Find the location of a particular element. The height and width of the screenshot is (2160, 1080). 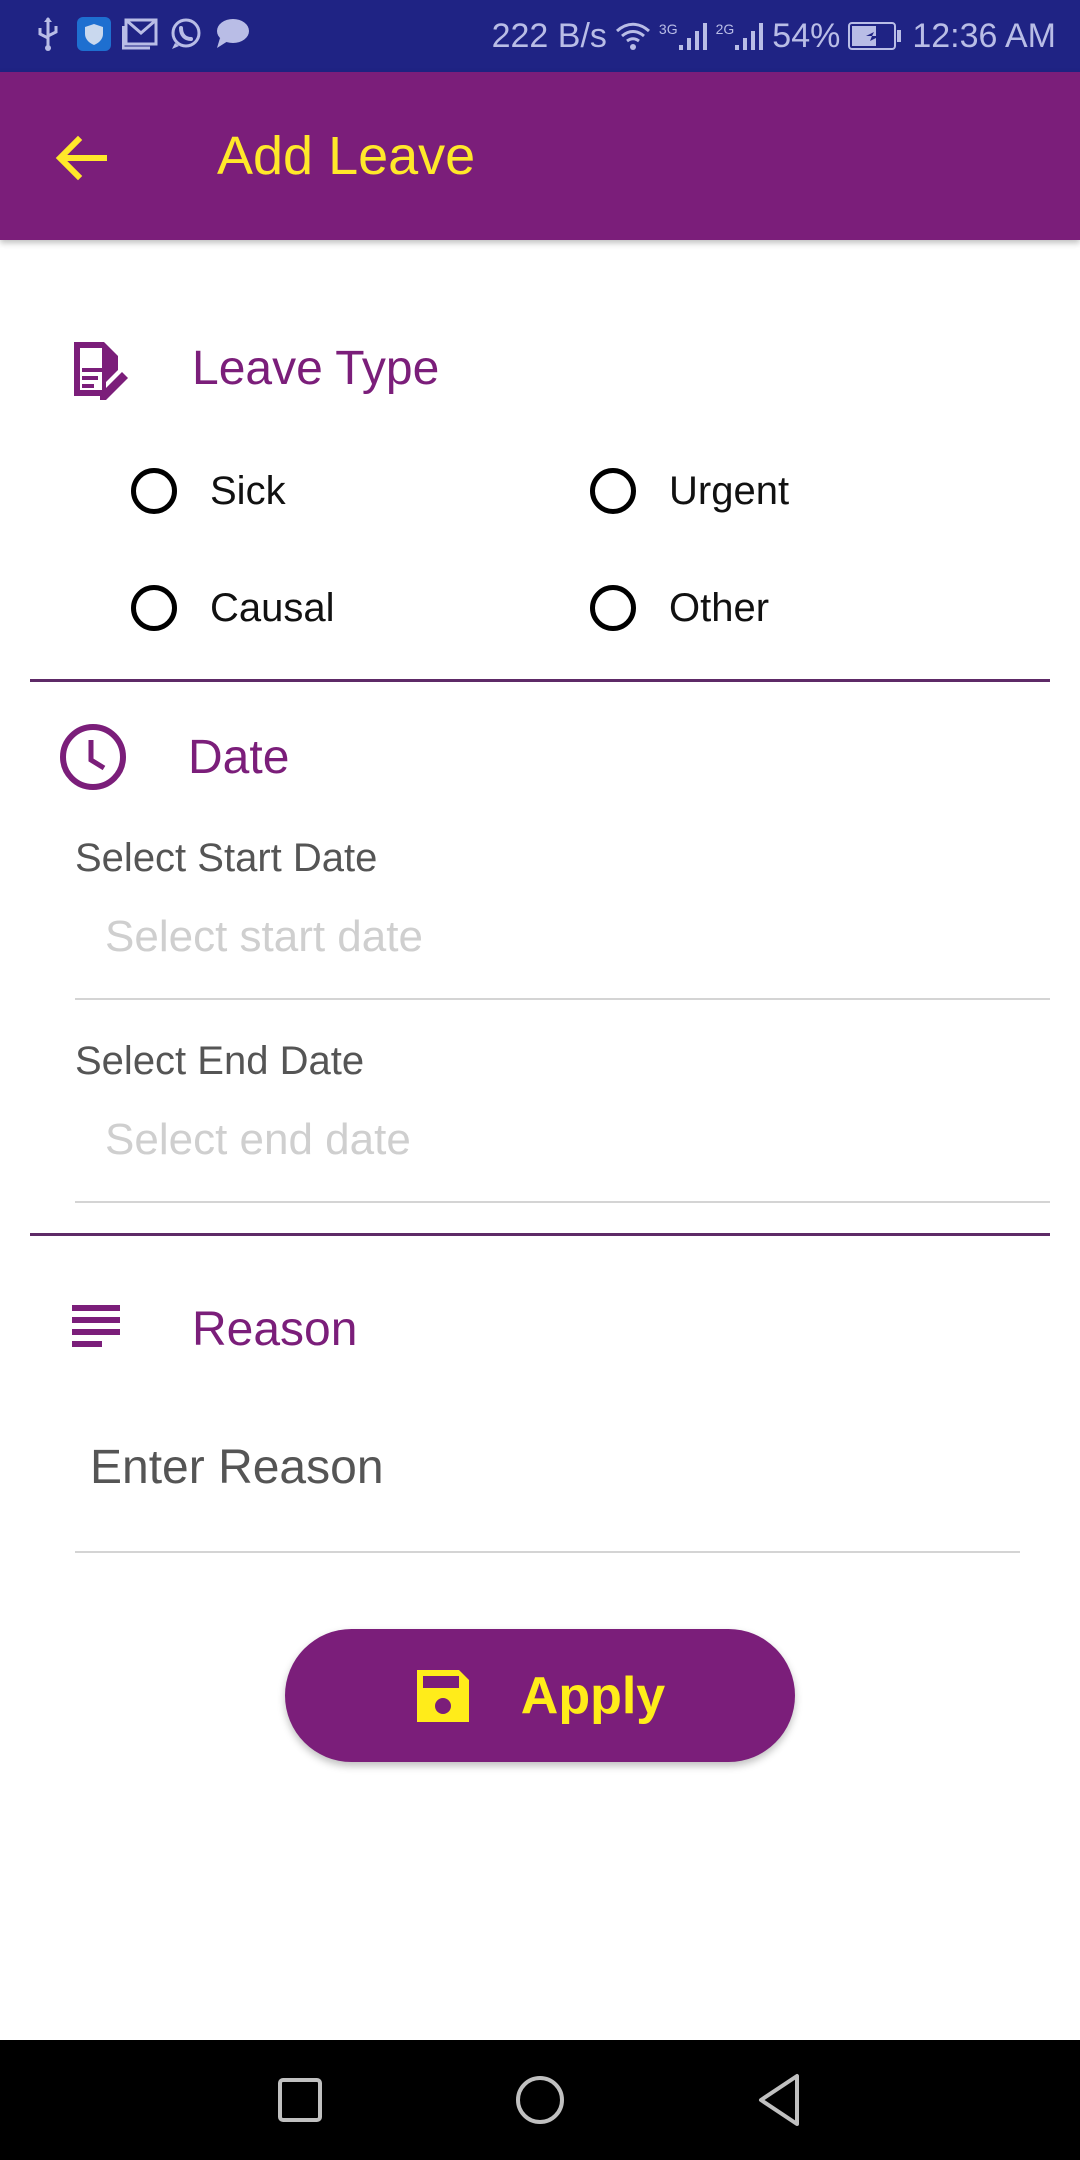

recents-button is located at coordinates (300, 2100).